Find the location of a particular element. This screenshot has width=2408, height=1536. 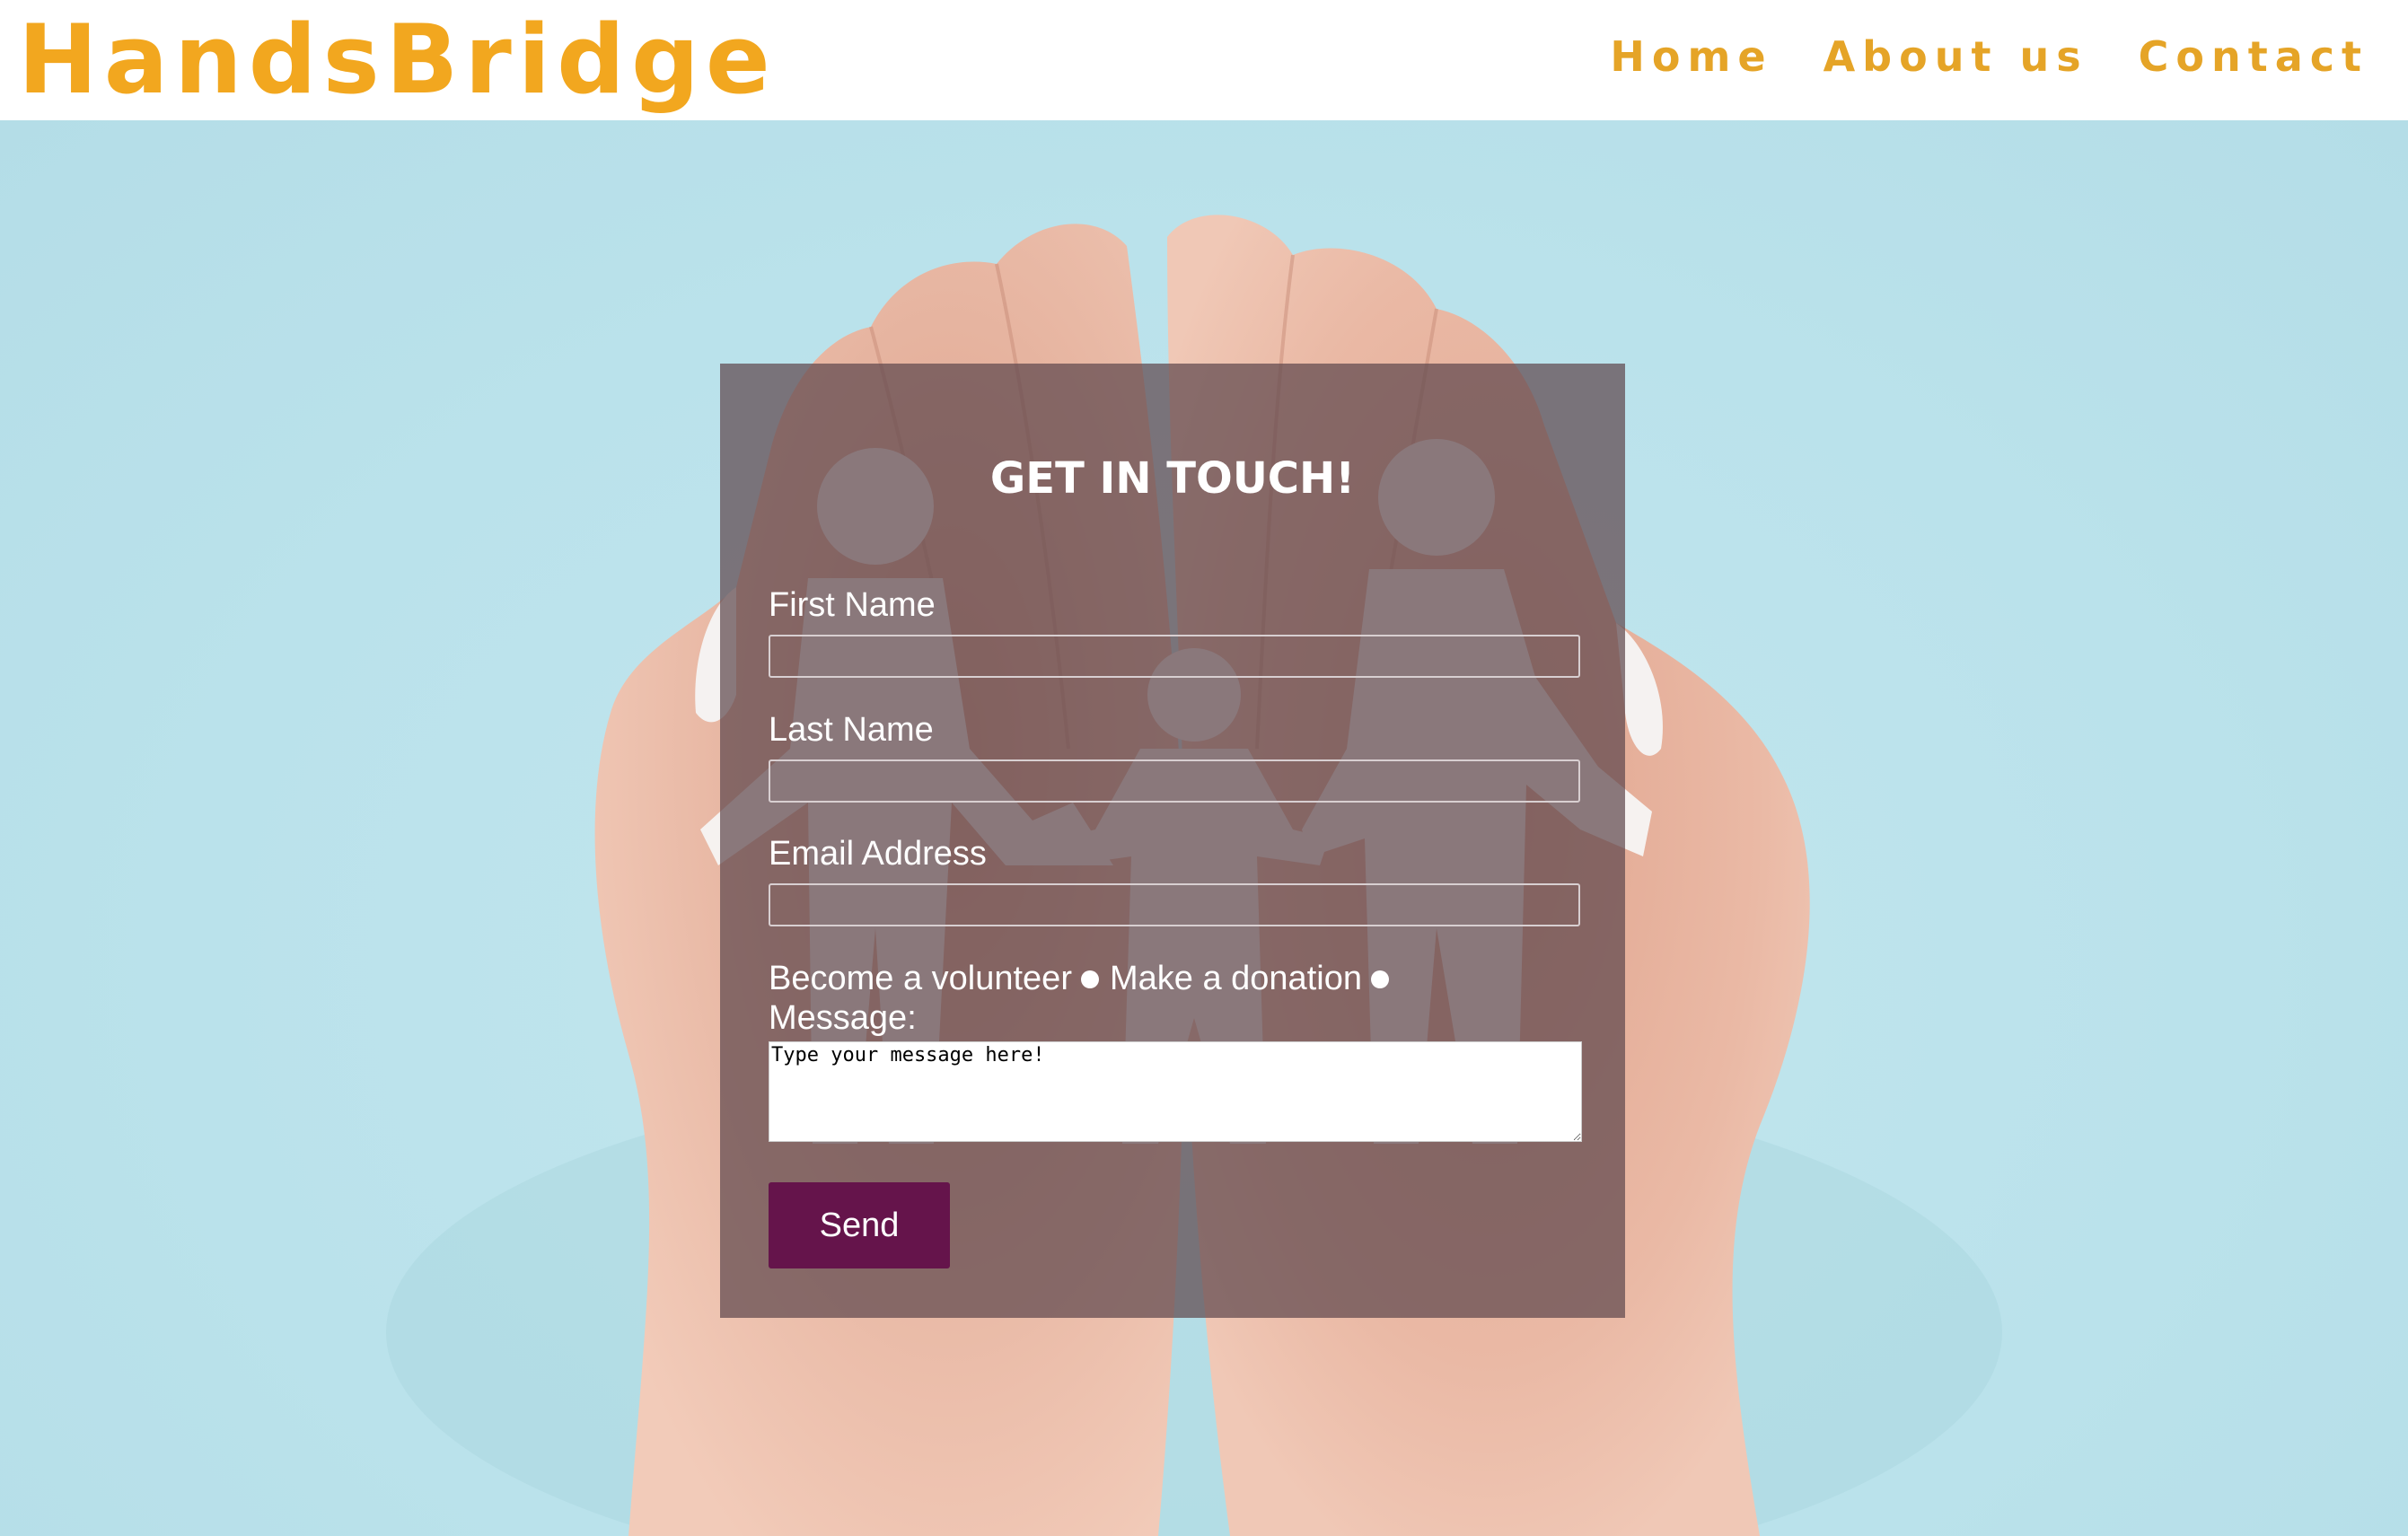

donation-radio is located at coordinates (1379, 979).